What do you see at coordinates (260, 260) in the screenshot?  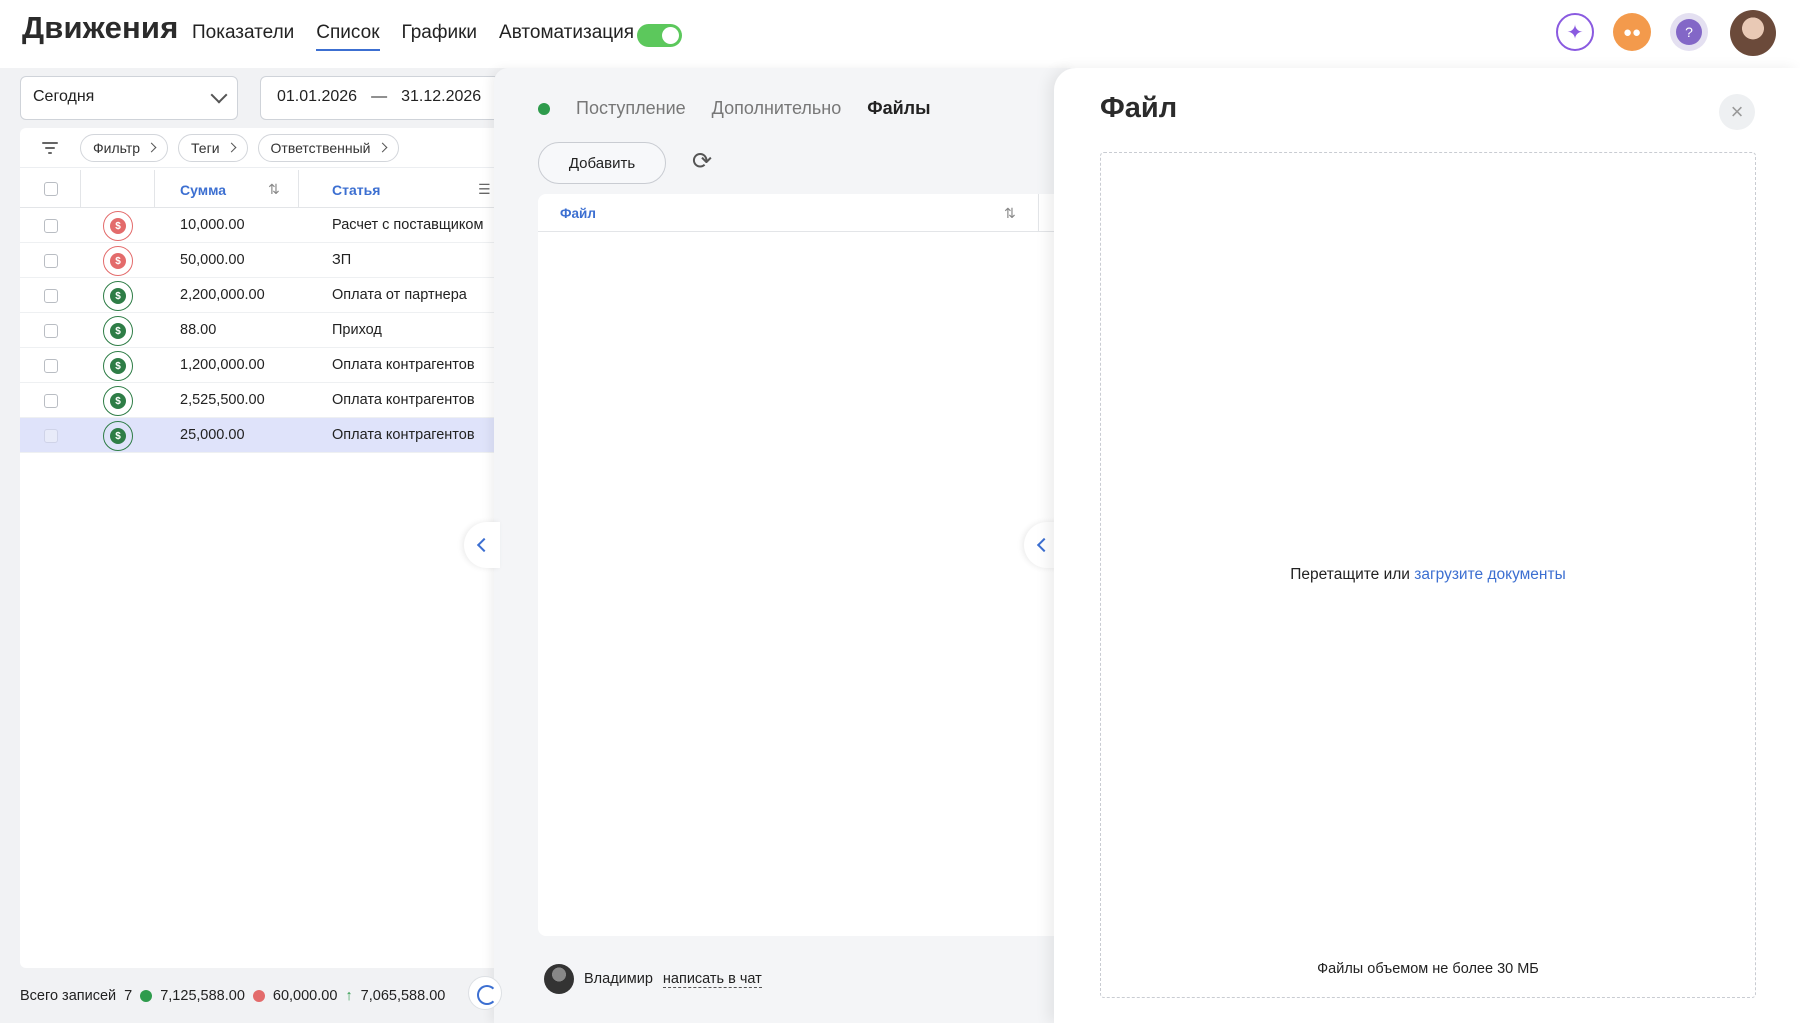 I see `table-row: $ 50,000.00 ЗП` at bounding box center [260, 260].